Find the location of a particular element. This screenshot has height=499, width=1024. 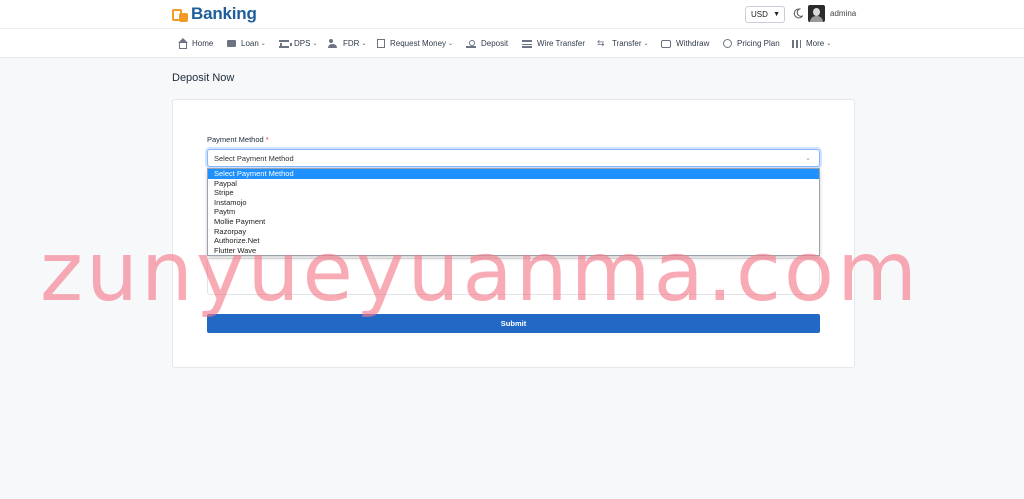

nav-item-label: Wire Transfer is located at coordinates (561, 43).